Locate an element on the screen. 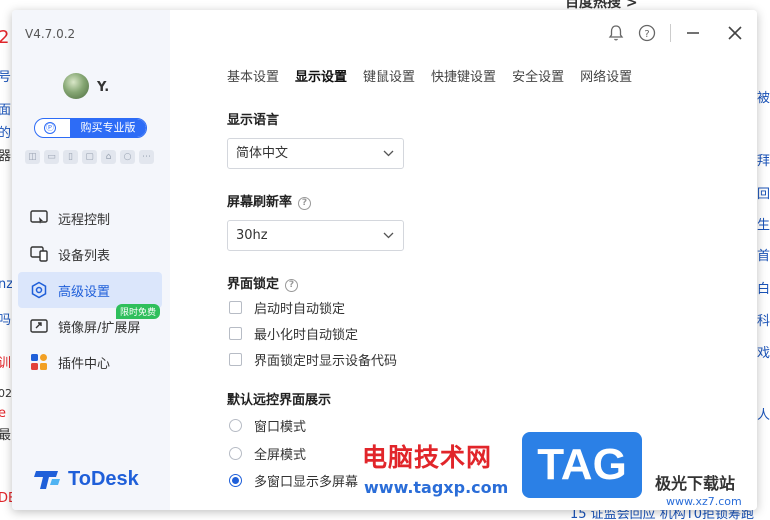  lock-on-minimize-option: 最小化时自动锁定 is located at coordinates (294, 333).